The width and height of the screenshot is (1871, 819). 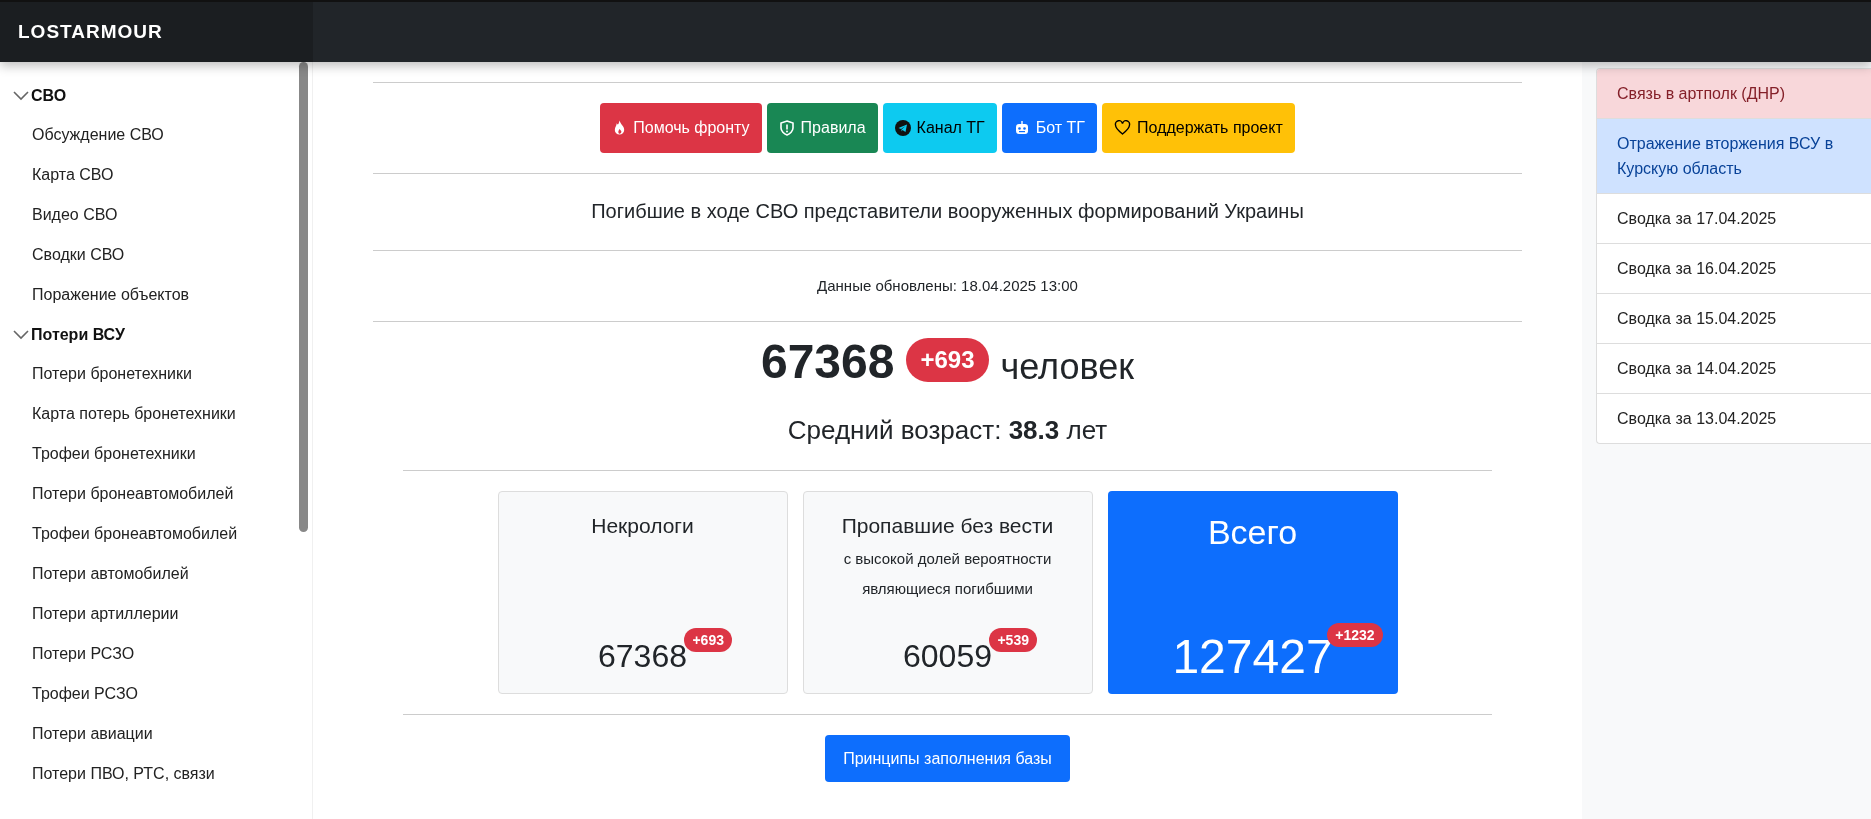 What do you see at coordinates (156, 494) in the screenshot?
I see `sidebar-item: Потери бронеавтомобилей` at bounding box center [156, 494].